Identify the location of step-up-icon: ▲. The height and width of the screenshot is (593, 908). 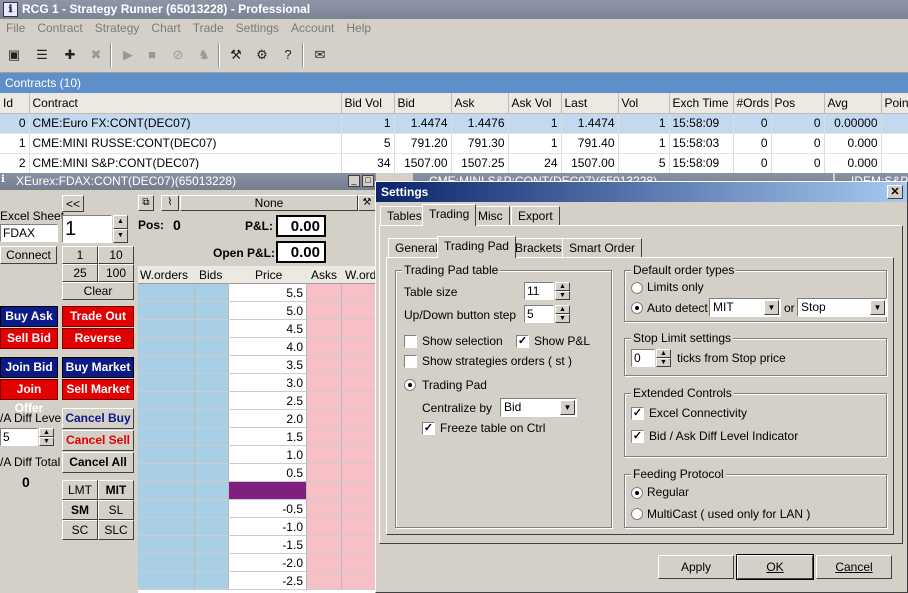
(562, 309).